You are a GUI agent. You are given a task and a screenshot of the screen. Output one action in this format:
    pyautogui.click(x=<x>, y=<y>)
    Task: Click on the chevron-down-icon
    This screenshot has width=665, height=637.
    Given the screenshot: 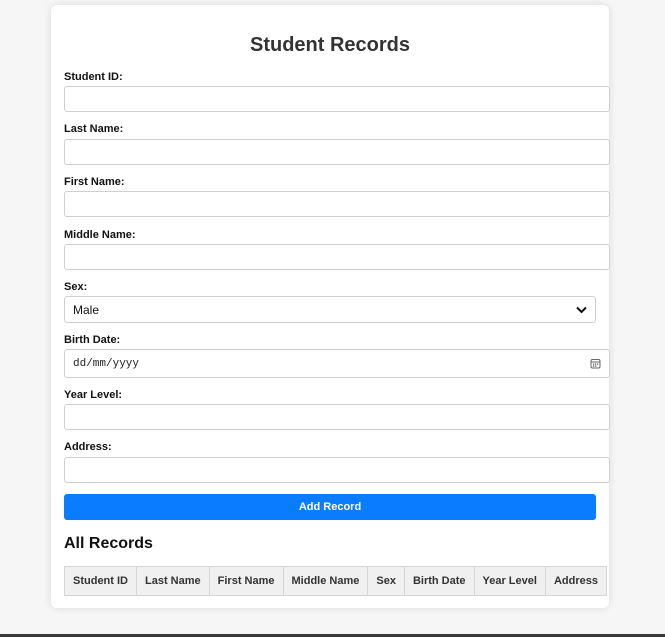 What is the action you would take?
    pyautogui.click(x=581, y=310)
    